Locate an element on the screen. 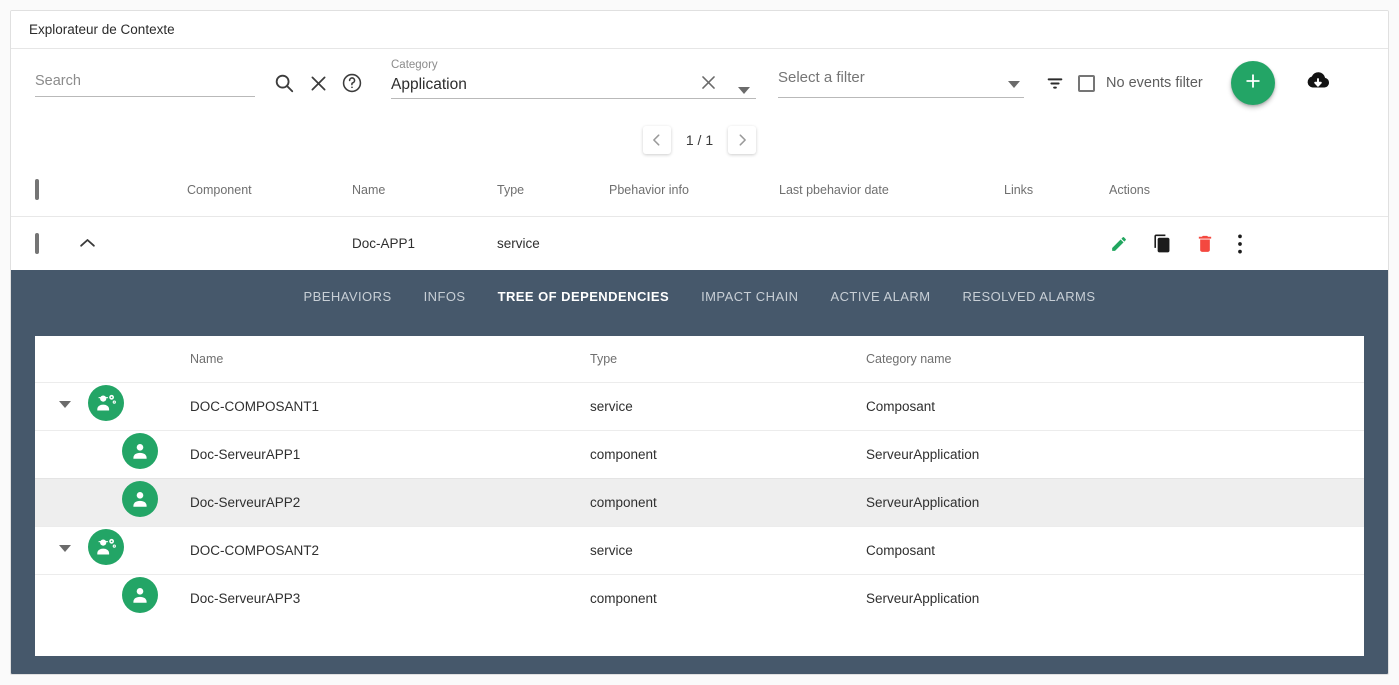 The width and height of the screenshot is (1399, 685). tree-row: DOC-COMPOSANT1 service Composant is located at coordinates (699, 406).